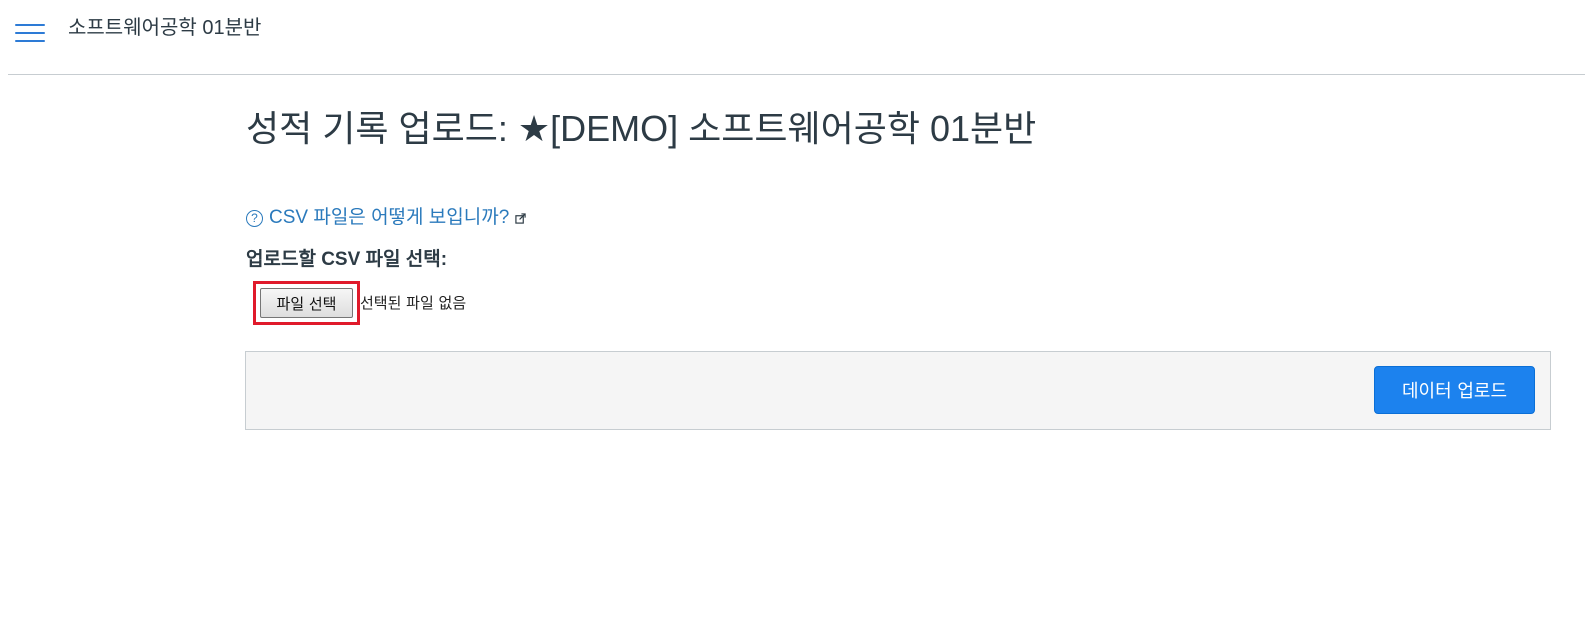 The height and width of the screenshot is (644, 1585). I want to click on page-title: 성적 기록 업로드: ★[DEMO] 소프트웨어공학 01분반, so click(641, 128).